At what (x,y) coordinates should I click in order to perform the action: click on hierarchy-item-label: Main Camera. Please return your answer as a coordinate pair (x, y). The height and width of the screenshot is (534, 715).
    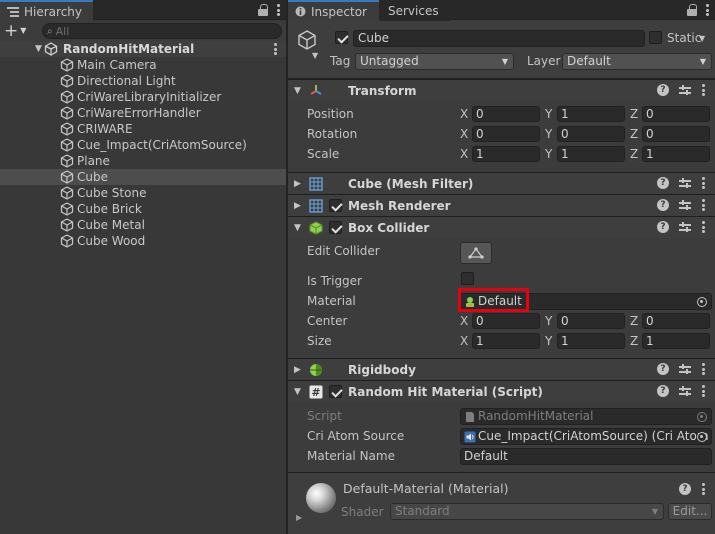
    Looking at the image, I should click on (117, 65).